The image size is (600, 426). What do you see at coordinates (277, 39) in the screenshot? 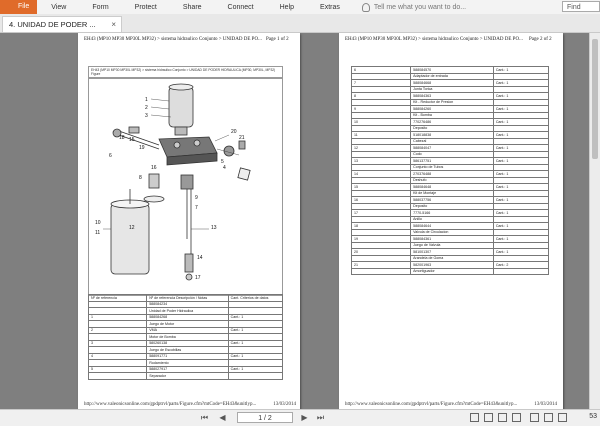
I see `page-number: Page 1 of 2` at bounding box center [277, 39].